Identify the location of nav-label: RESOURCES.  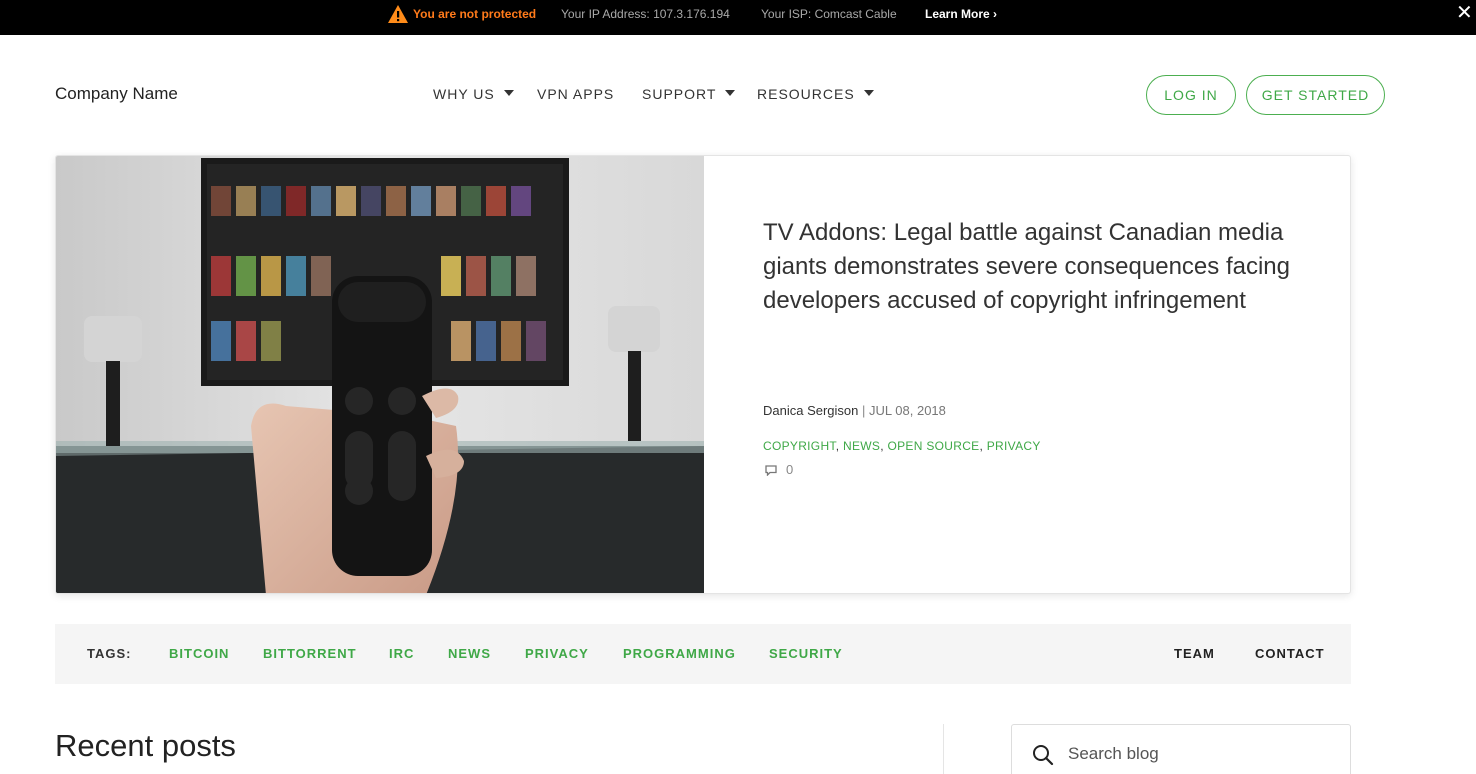
(806, 94).